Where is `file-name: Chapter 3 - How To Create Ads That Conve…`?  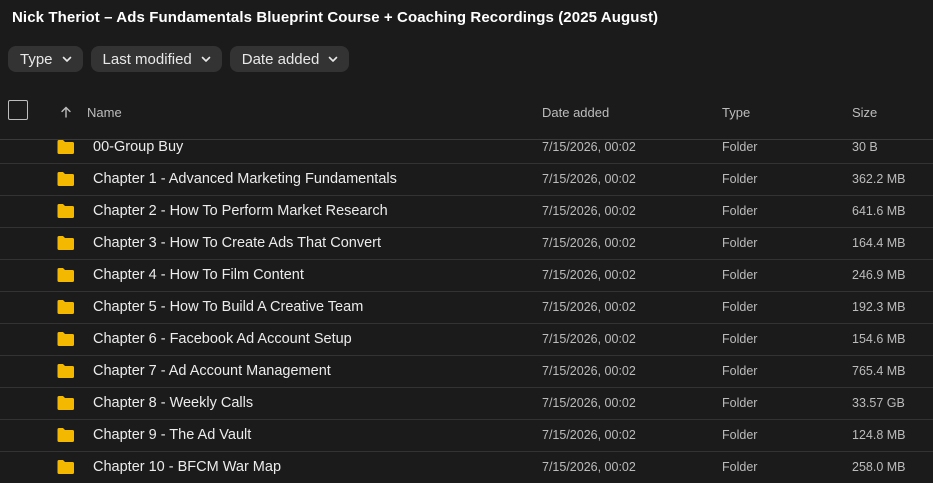
file-name: Chapter 3 - How To Create Ads That Conve… is located at coordinates (237, 243).